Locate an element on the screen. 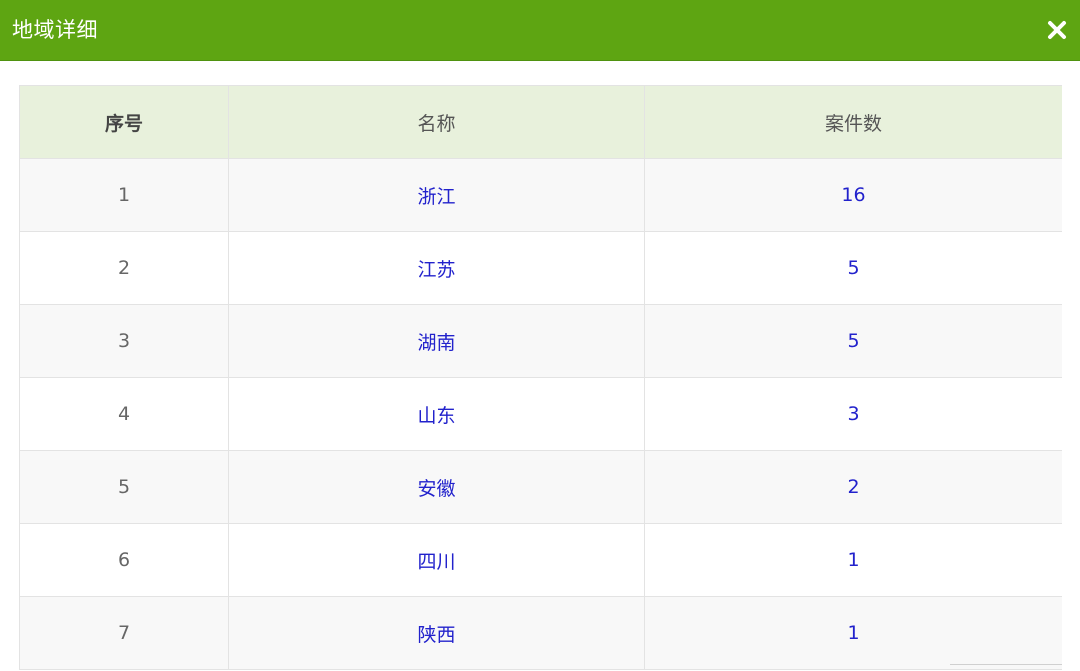 The width and height of the screenshot is (1080, 671). row-name-cell: 安徽 is located at coordinates (436, 487).